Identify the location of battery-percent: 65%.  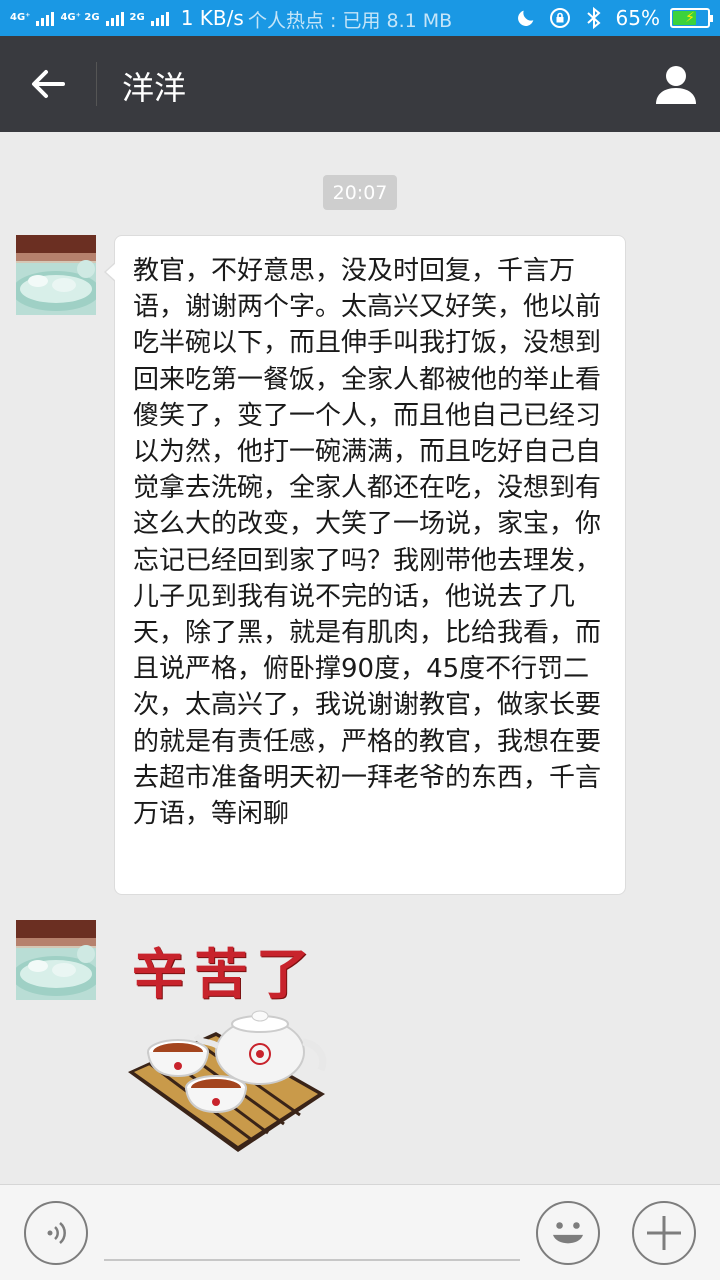
(637, 18).